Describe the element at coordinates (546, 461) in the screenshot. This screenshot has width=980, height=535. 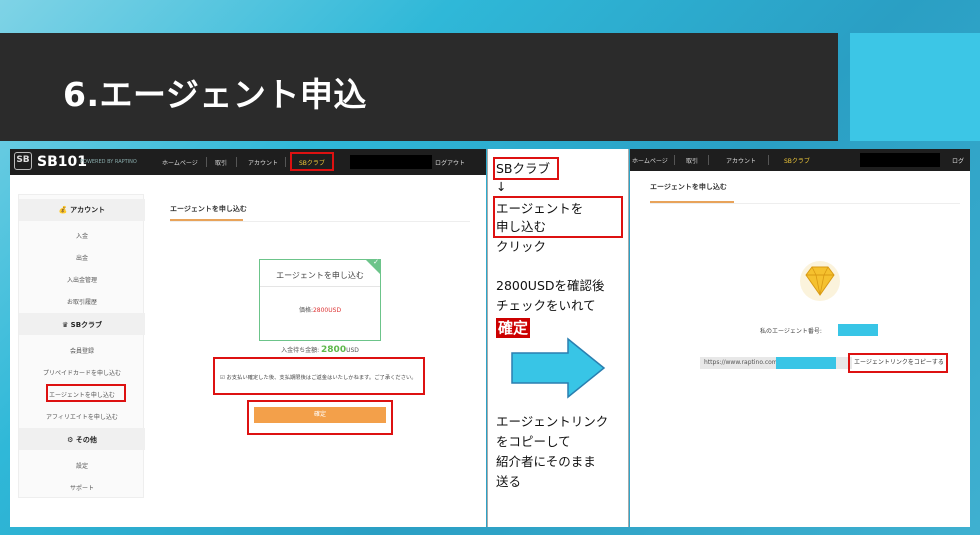
I see `instruction-step4-line3: 紹介者にそのまま` at that location.